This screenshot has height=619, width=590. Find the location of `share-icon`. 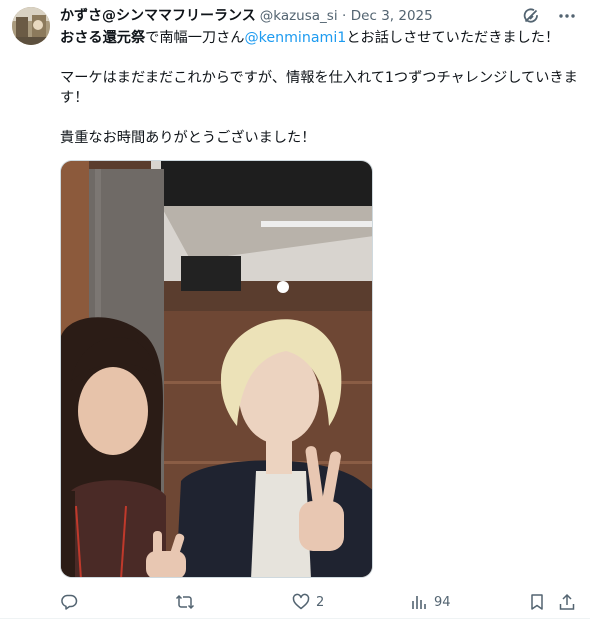

share-icon is located at coordinates (567, 602).